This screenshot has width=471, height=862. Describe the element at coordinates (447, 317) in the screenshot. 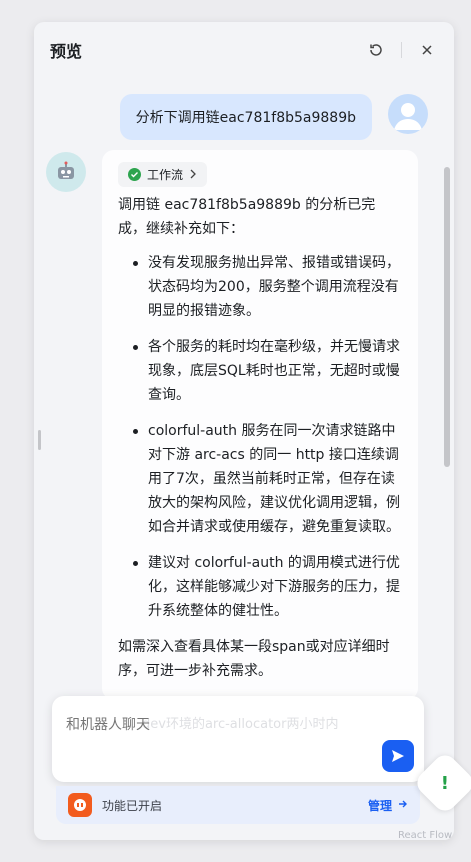

I see `scrollbar` at that location.